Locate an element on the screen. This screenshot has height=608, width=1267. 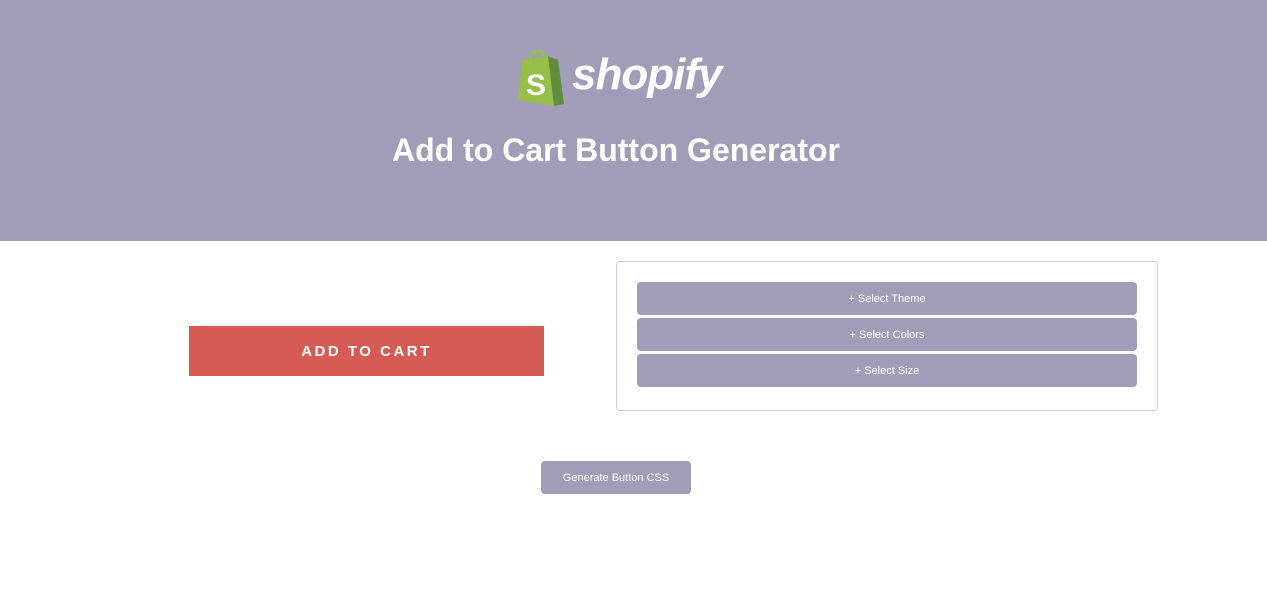
svg-text: S is located at coordinates (536, 85).